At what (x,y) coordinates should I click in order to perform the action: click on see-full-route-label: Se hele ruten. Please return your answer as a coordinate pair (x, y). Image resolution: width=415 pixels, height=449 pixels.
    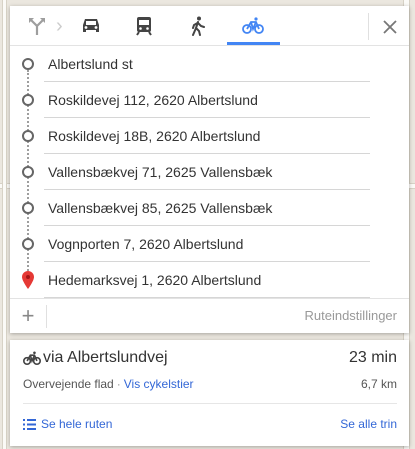
    Looking at the image, I should click on (77, 424).